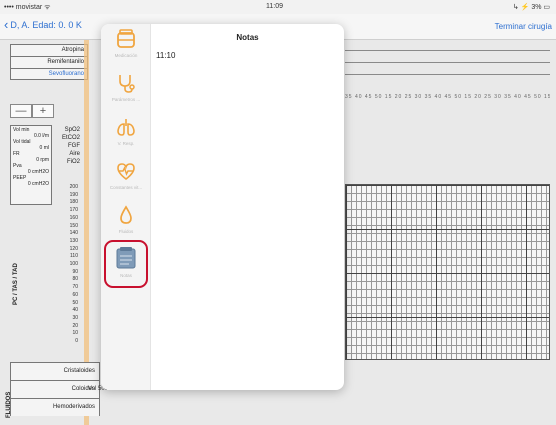 This screenshot has width=556, height=425. I want to click on clock: 11:09, so click(274, 6).